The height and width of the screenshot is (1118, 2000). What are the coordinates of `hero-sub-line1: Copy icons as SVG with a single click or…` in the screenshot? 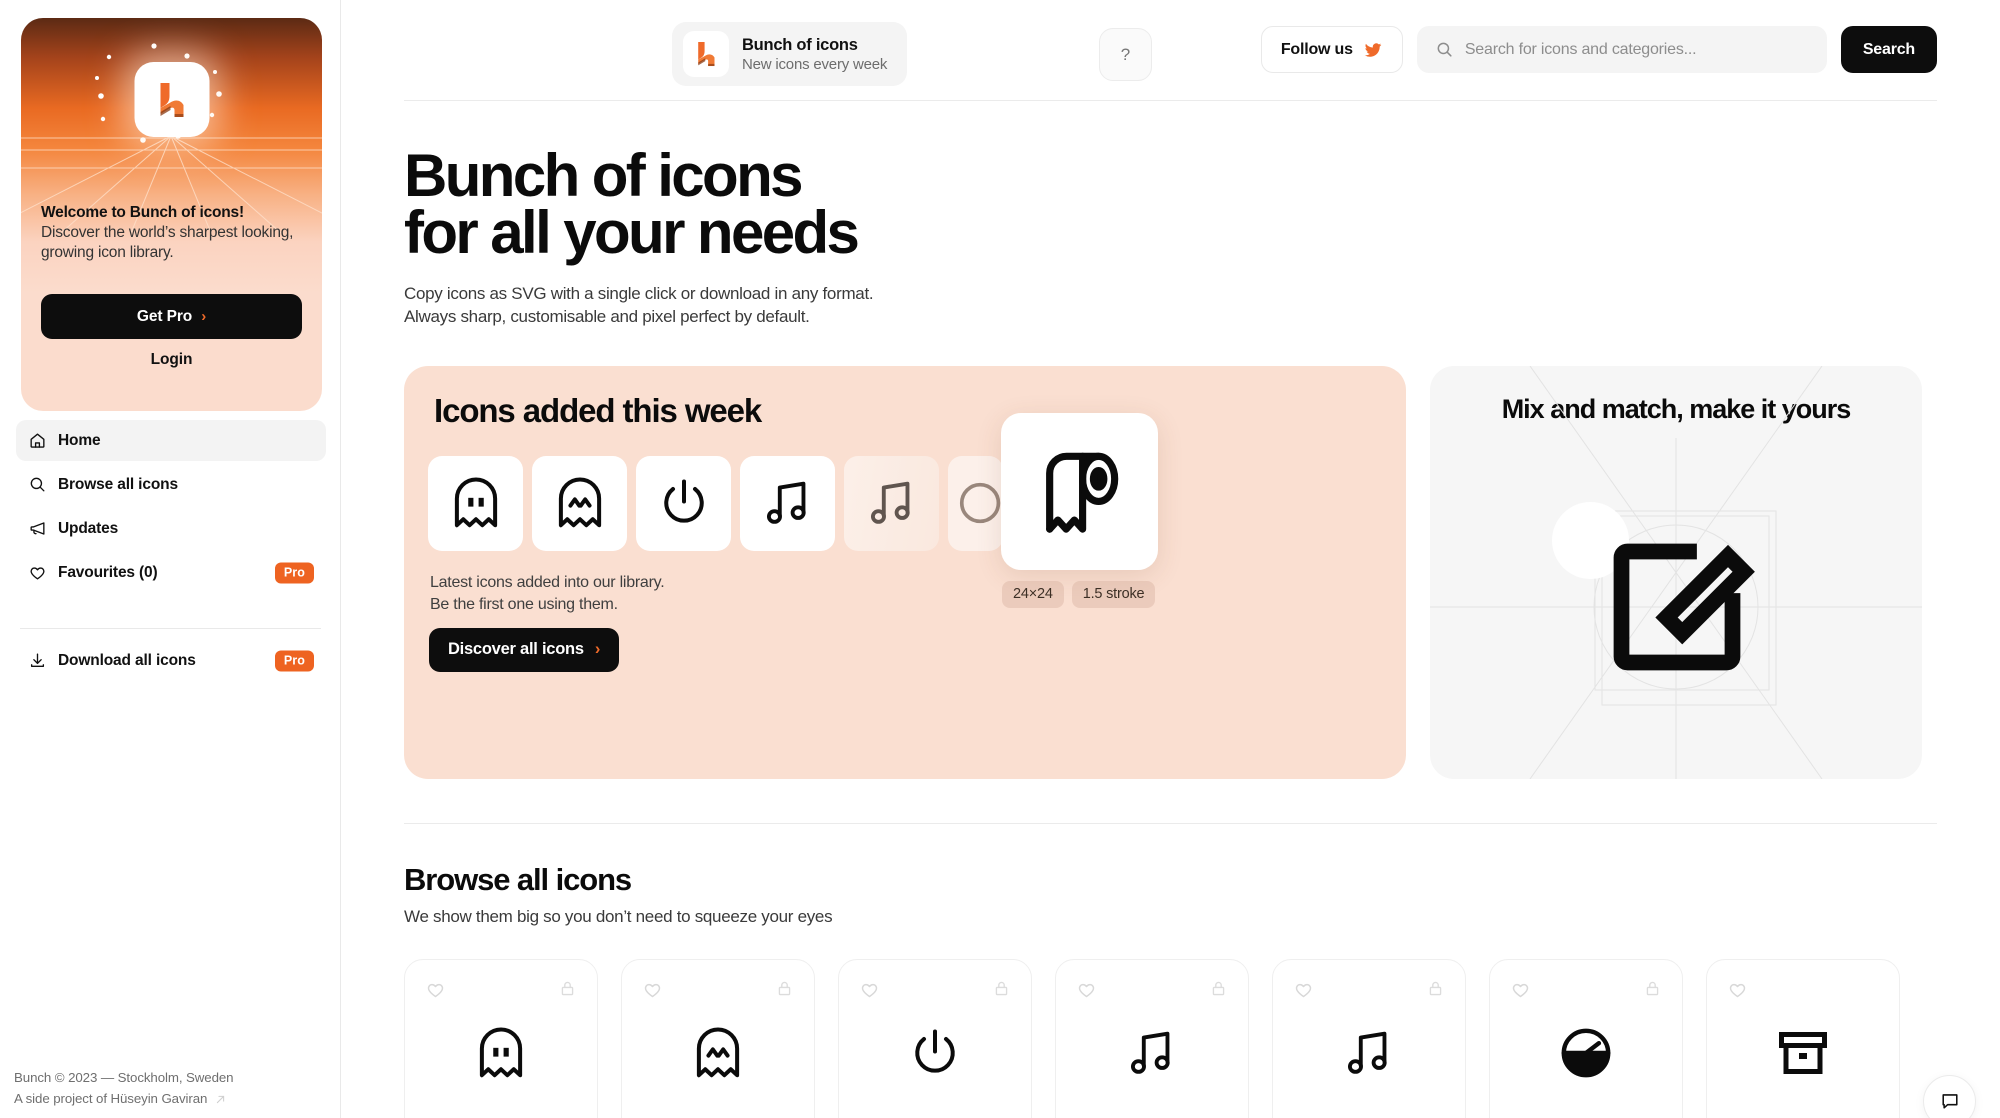 It's located at (639, 293).